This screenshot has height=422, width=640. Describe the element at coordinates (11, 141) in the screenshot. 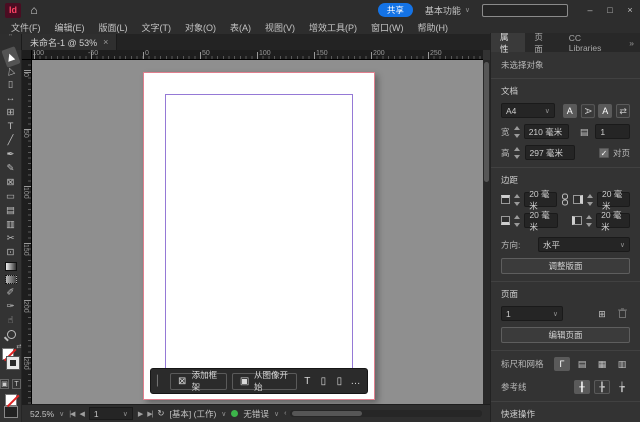

I see `line-tool: ╱` at that location.